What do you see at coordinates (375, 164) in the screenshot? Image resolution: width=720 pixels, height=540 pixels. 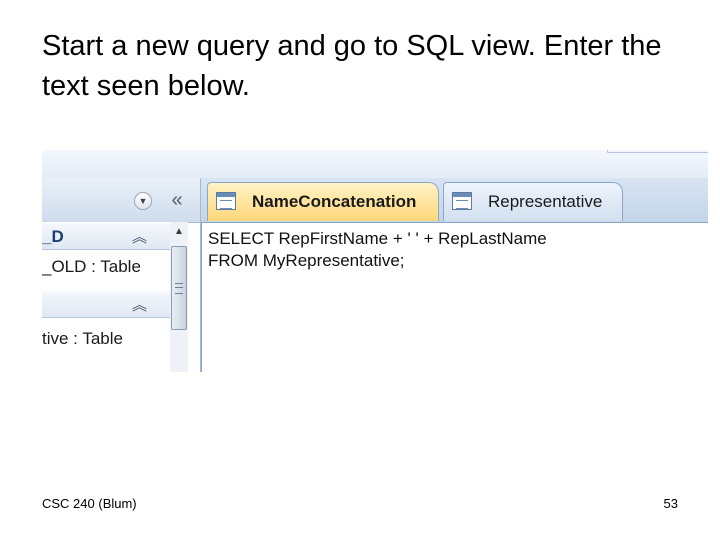 I see `ribbon-edge` at bounding box center [375, 164].